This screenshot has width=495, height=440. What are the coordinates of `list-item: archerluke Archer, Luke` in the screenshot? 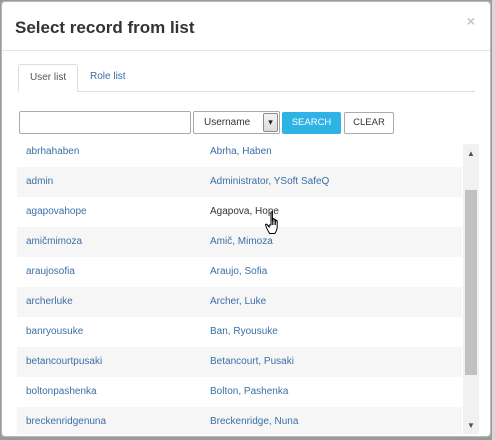 It's located at (239, 302).